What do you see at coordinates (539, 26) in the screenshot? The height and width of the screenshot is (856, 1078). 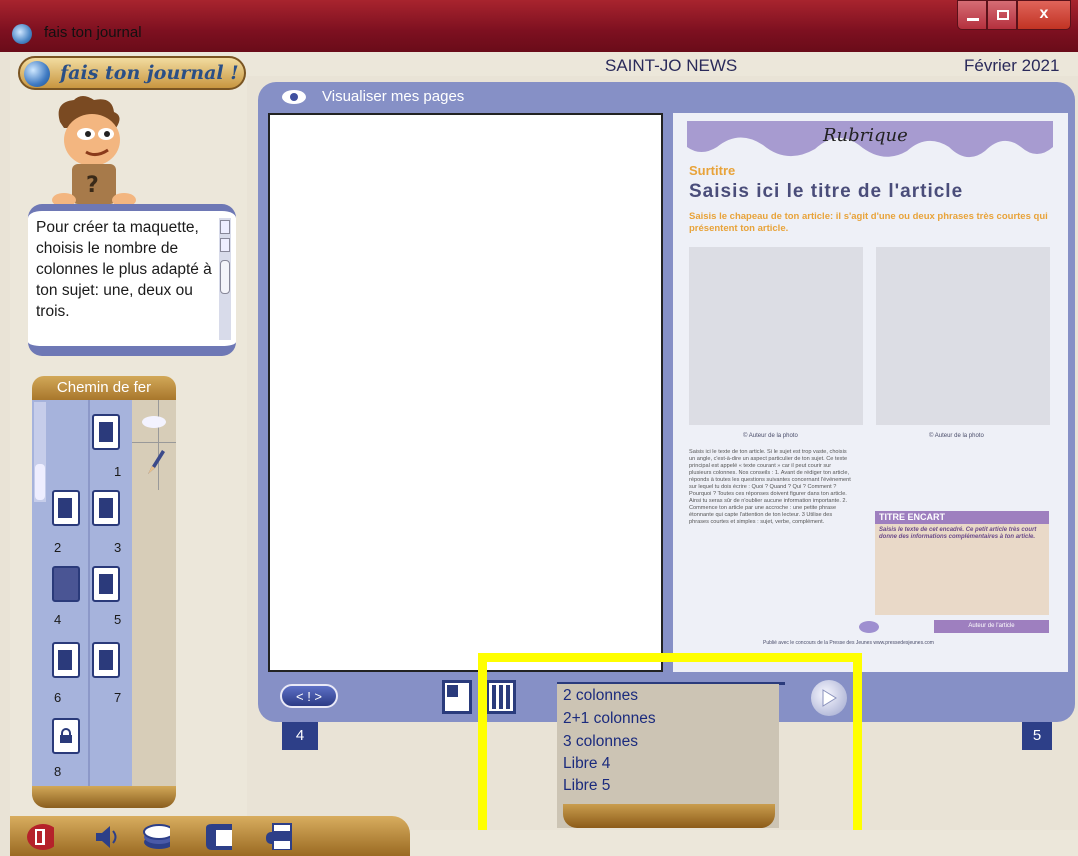 I see `window-title-bar: fais ton journal` at bounding box center [539, 26].